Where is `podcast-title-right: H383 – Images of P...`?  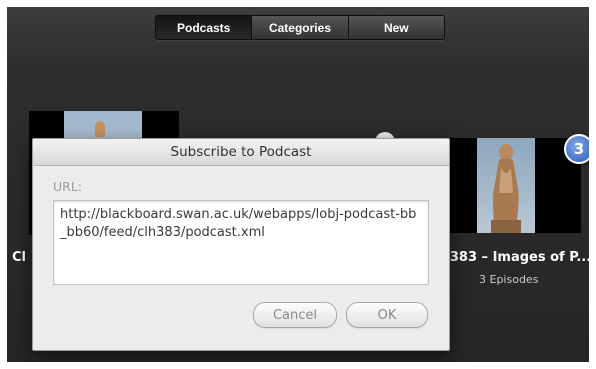
podcast-title-right: H383 – Images of P... is located at coordinates (514, 257).